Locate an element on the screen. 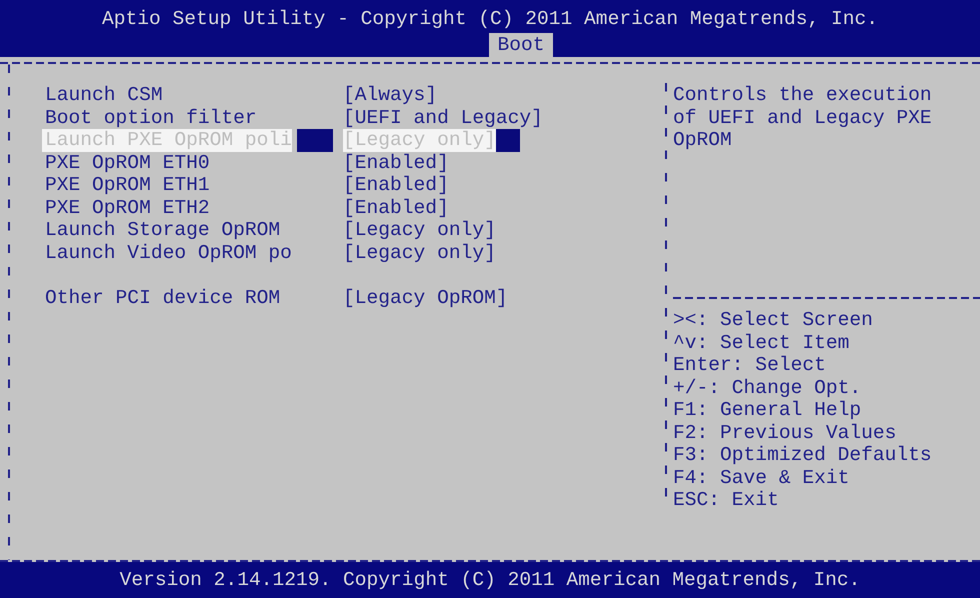  key-hint: F4: Save & Exit is located at coordinates (761, 477).